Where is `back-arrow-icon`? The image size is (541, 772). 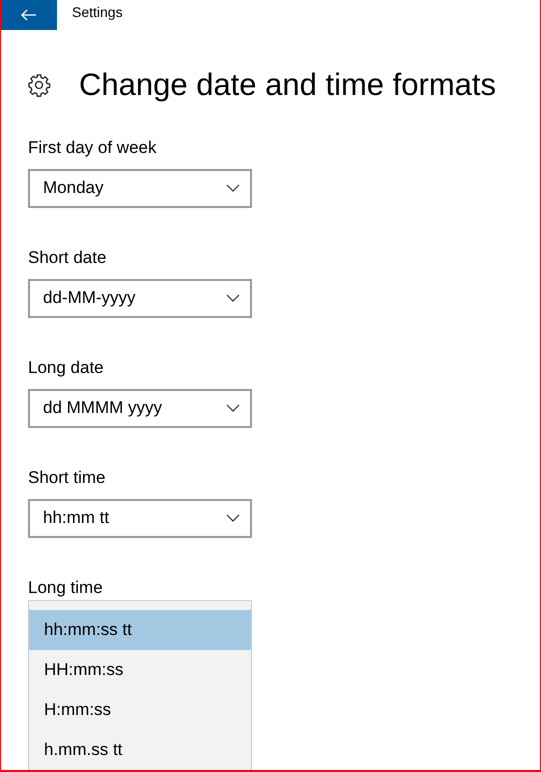 back-arrow-icon is located at coordinates (29, 15).